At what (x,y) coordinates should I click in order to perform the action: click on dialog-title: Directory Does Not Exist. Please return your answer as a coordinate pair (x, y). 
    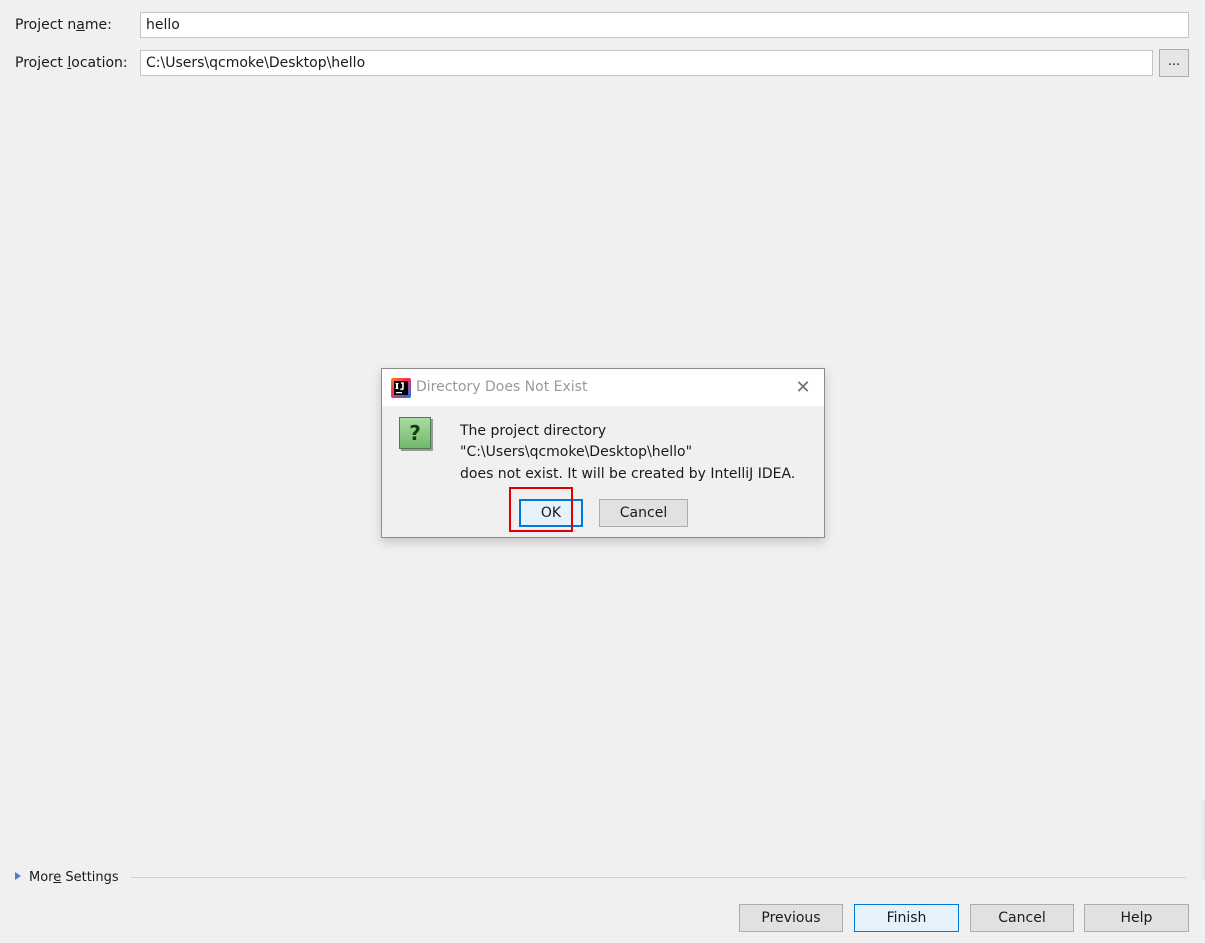
    Looking at the image, I should click on (502, 387).